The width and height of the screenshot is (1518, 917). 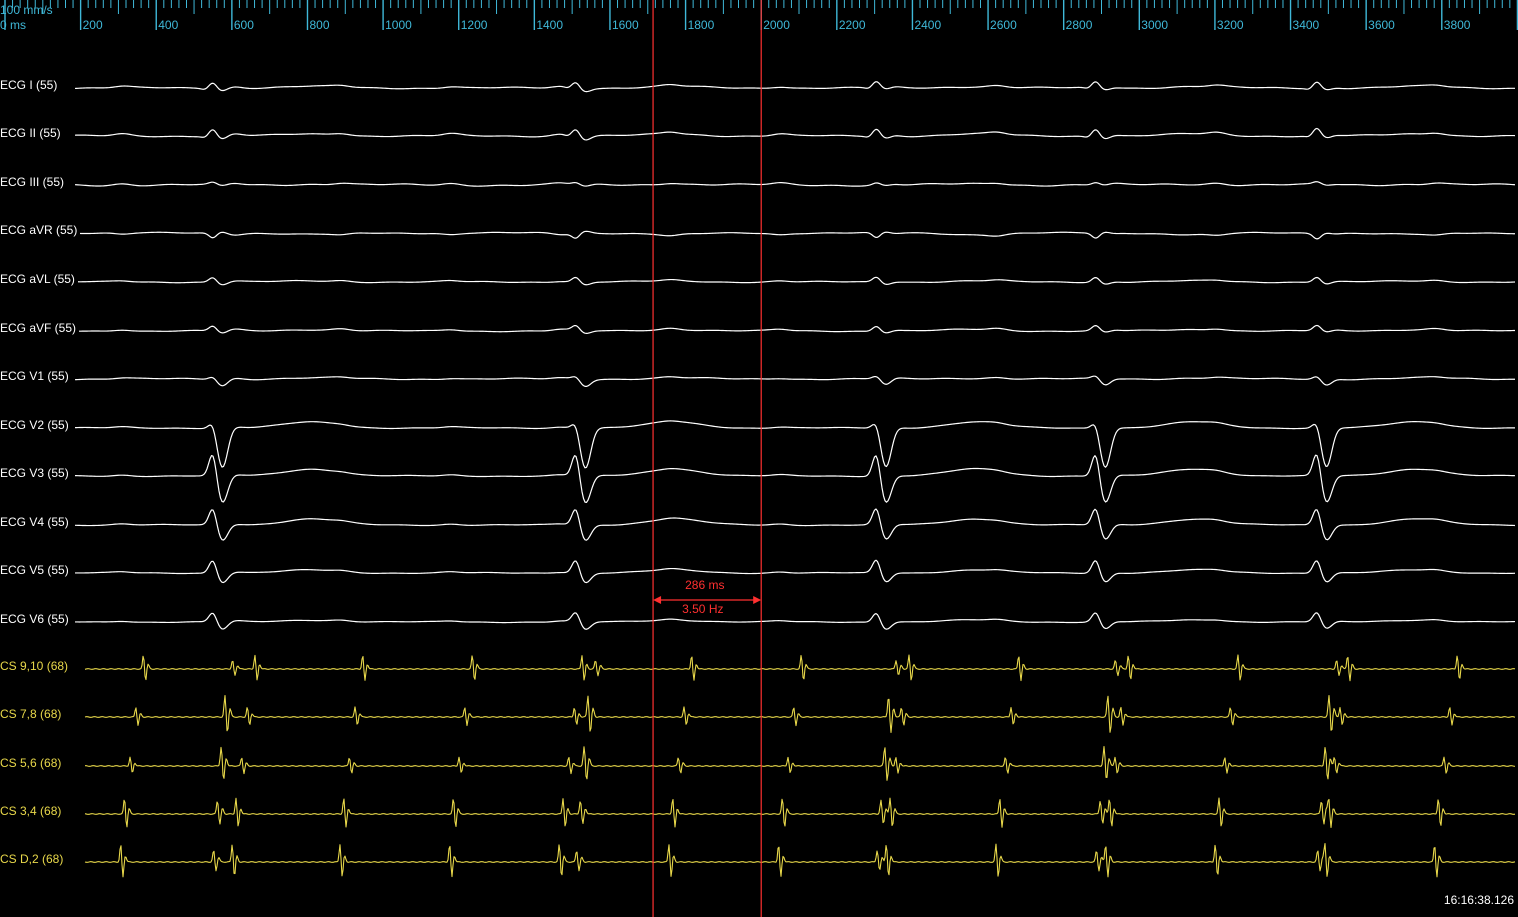 What do you see at coordinates (36, 570) in the screenshot?
I see `channel-label: ECG V5 (55)` at bounding box center [36, 570].